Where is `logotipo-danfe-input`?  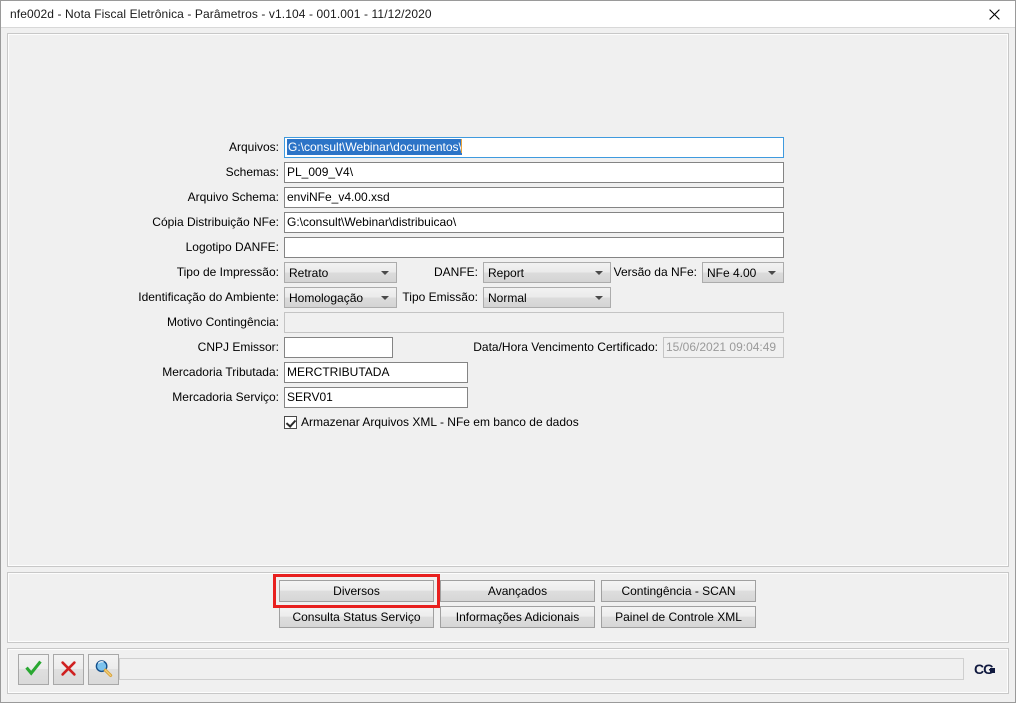 logotipo-danfe-input is located at coordinates (534, 247).